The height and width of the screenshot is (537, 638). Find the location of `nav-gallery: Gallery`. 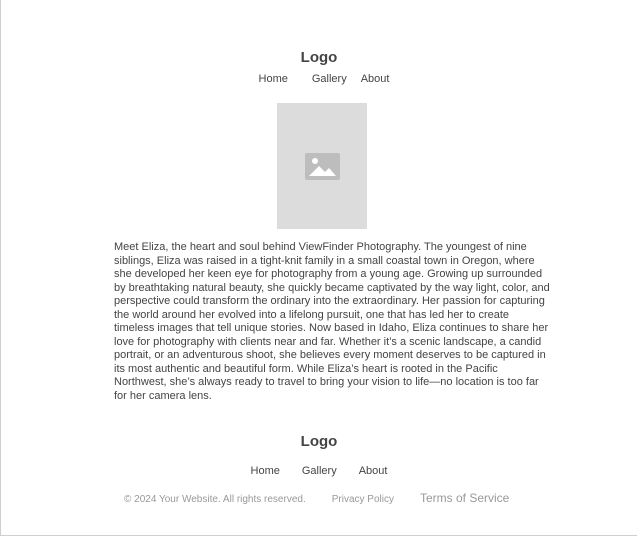

nav-gallery: Gallery is located at coordinates (329, 79).